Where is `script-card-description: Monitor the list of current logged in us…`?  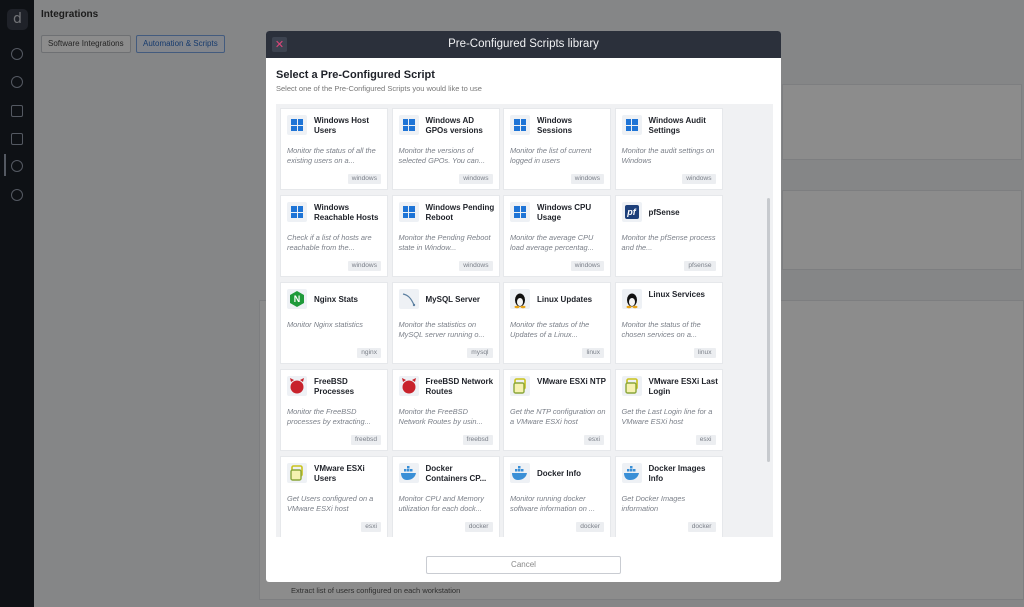
script-card-description: Monitor the list of current logged in us… is located at coordinates (551, 155).